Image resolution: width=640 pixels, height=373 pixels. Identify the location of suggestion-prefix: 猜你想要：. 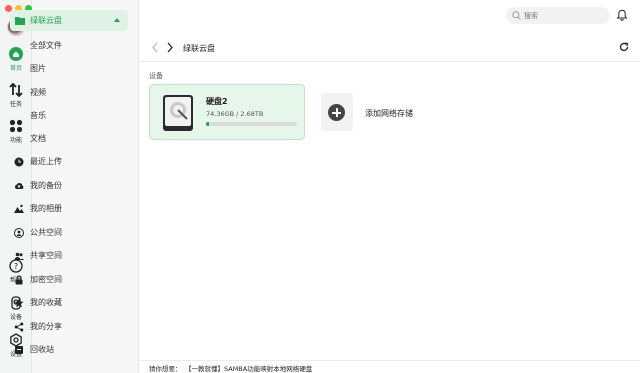
(165, 369).